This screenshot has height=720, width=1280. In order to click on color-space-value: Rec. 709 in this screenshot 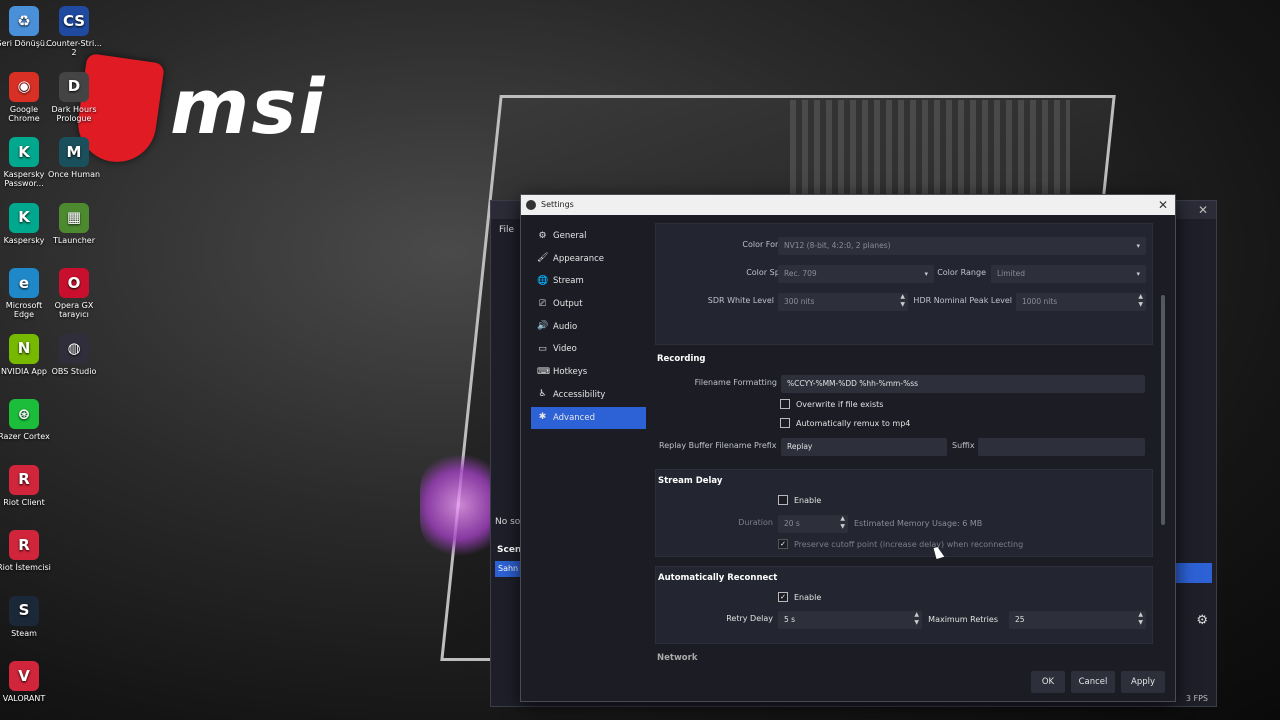, I will do `click(800, 273)`.